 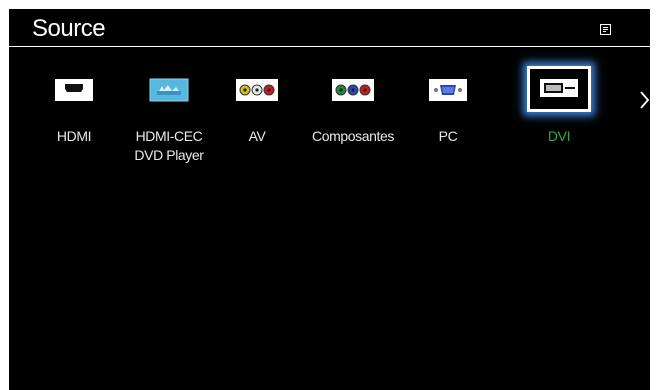 I want to click on hdmi-port-icon, so click(x=74, y=89).